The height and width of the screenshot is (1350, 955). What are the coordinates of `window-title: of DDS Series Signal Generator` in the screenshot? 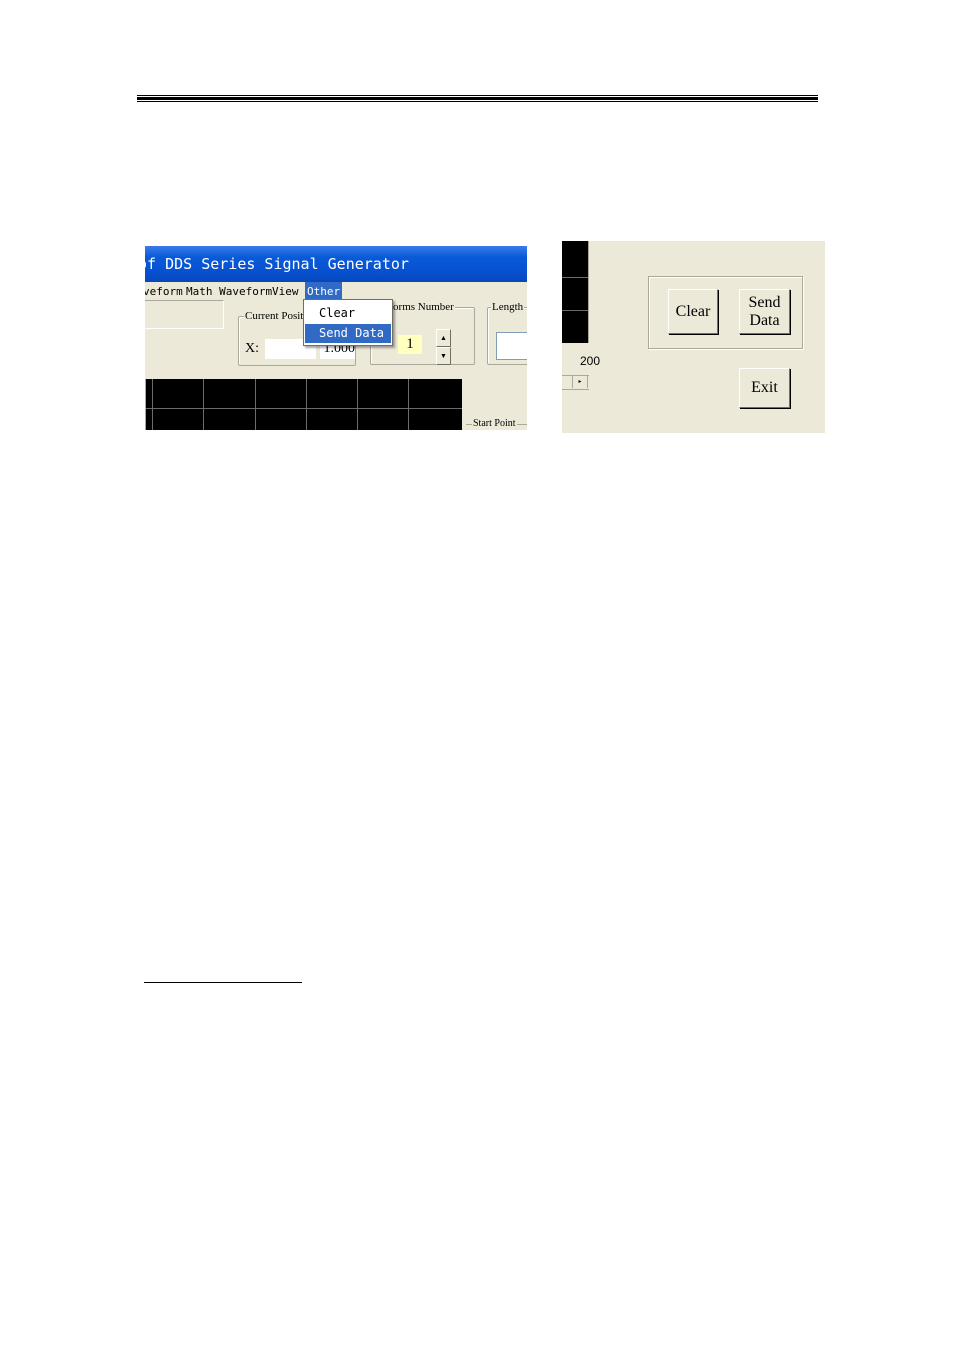 It's located at (277, 264).